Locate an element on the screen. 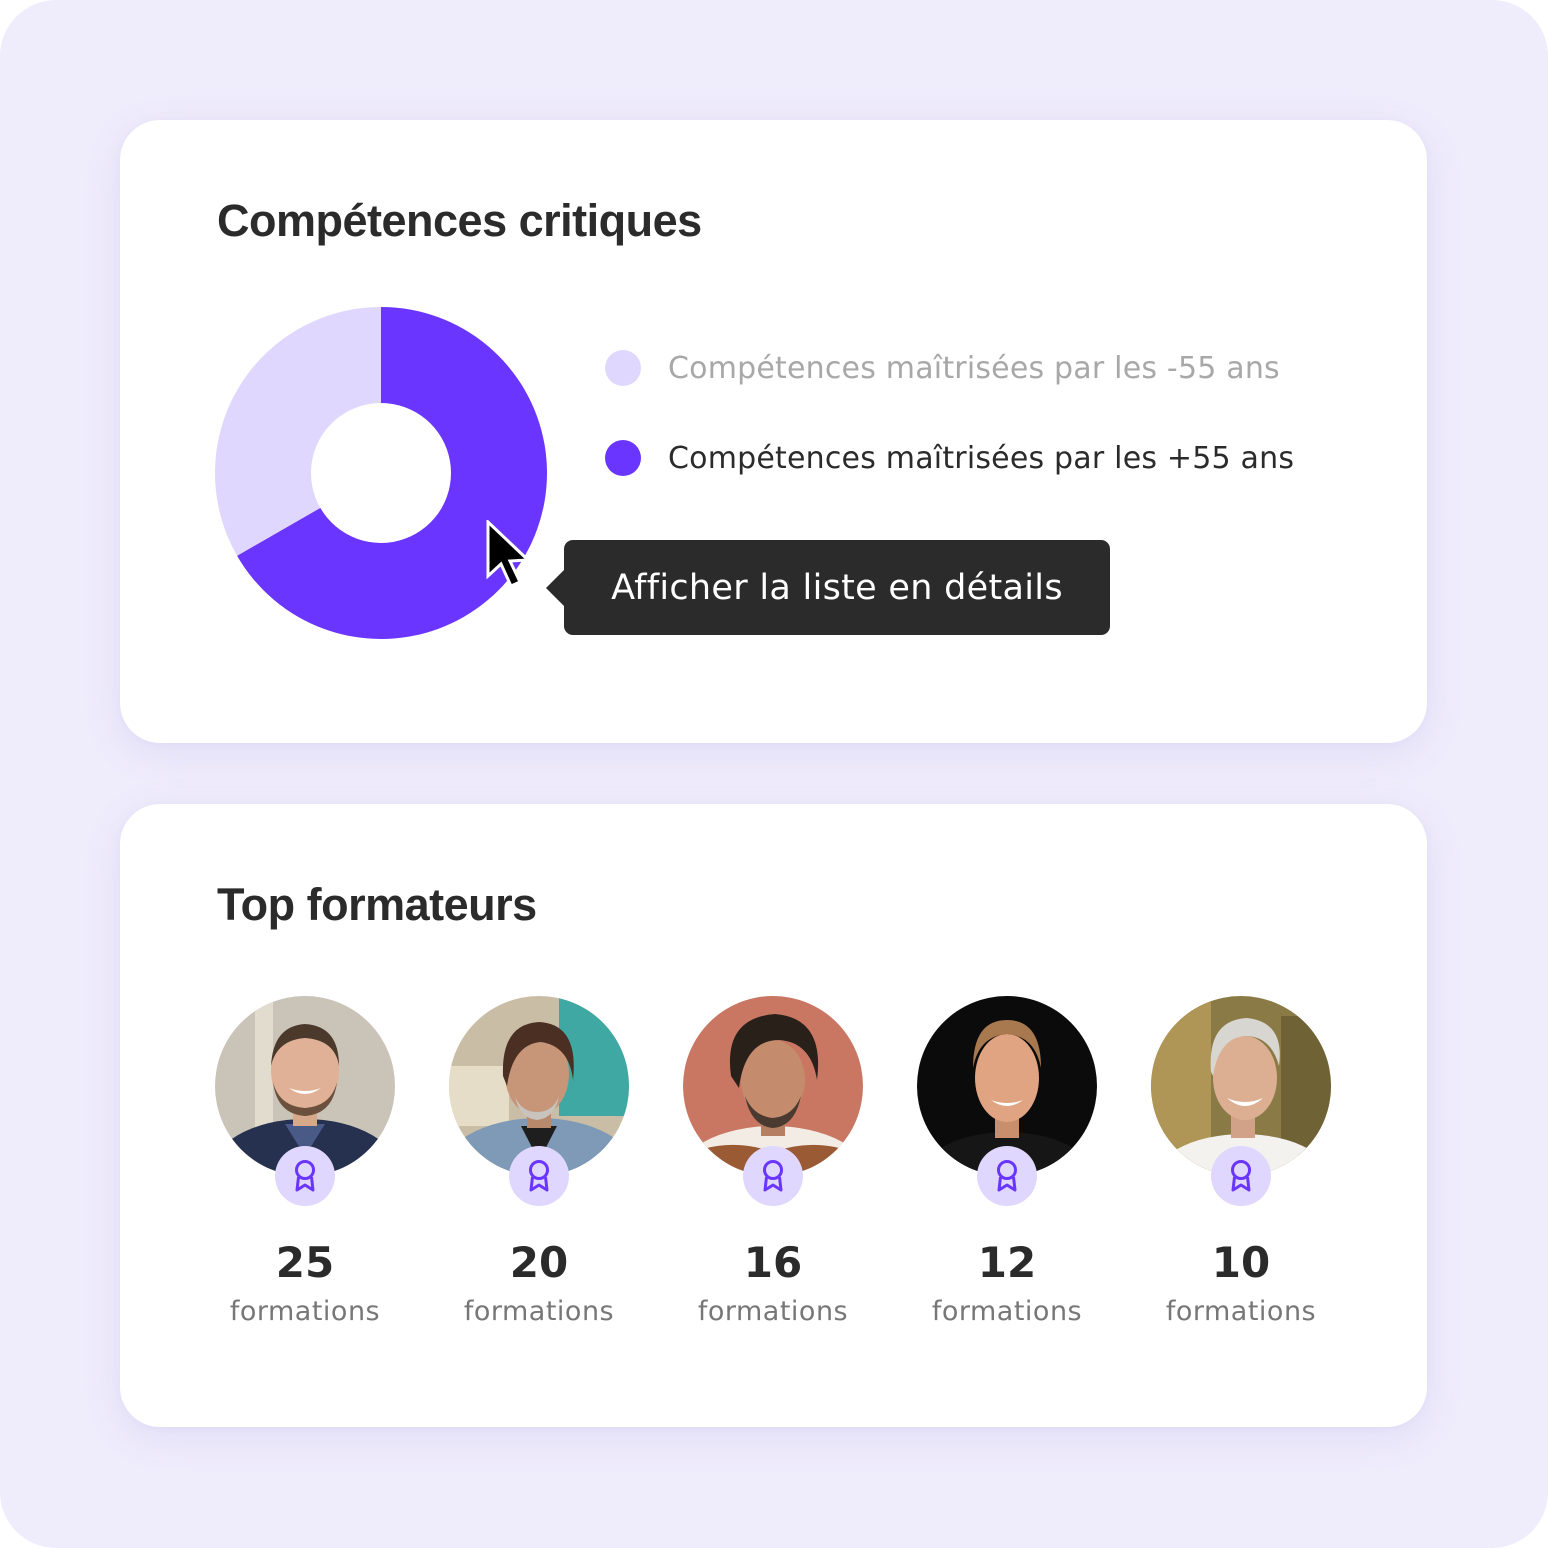 This screenshot has width=1548, height=1548. legend-item-over-55: Compétences maîtrisées par les +55 ans is located at coordinates (949, 458).